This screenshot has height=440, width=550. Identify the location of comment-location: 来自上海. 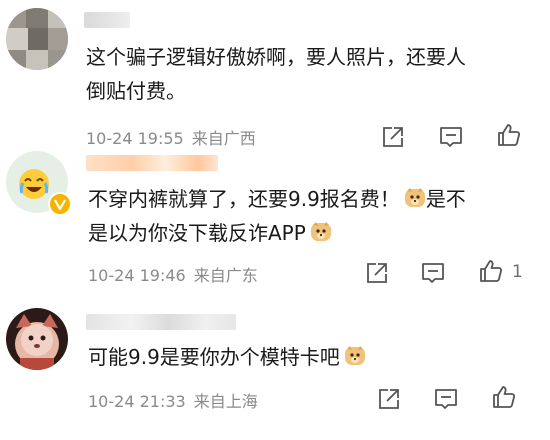
(225, 401).